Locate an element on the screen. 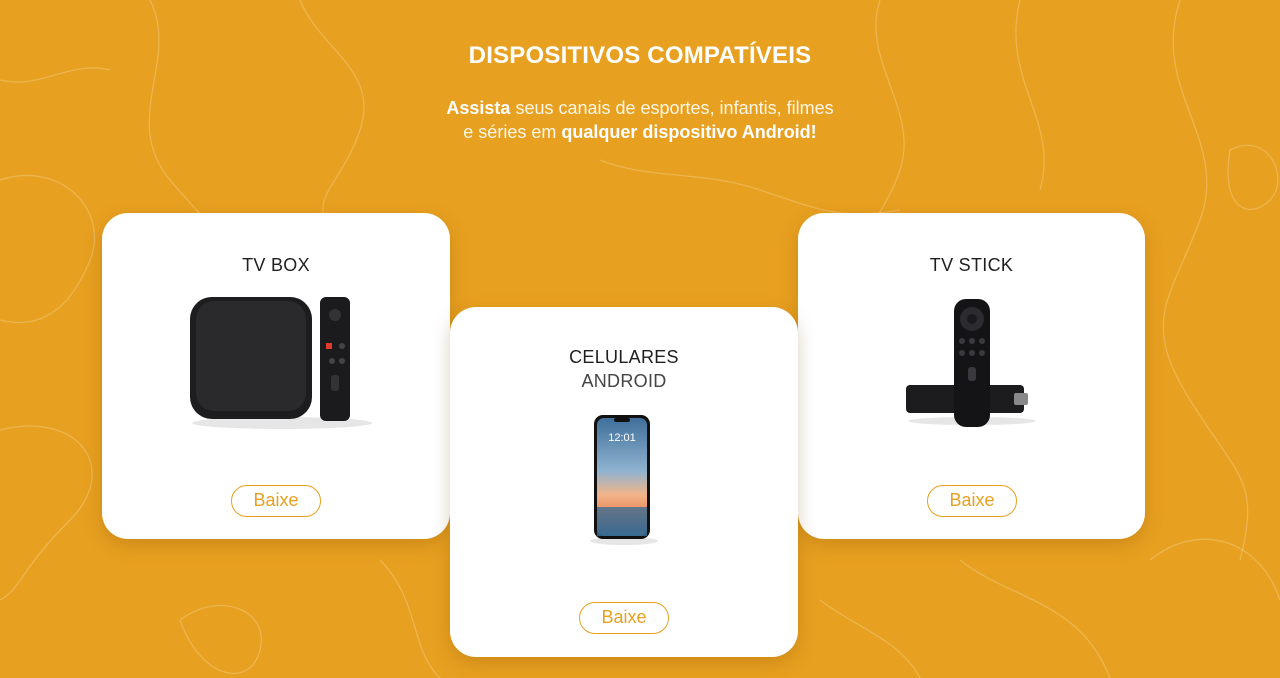  card-title: TV STICK is located at coordinates (971, 265).